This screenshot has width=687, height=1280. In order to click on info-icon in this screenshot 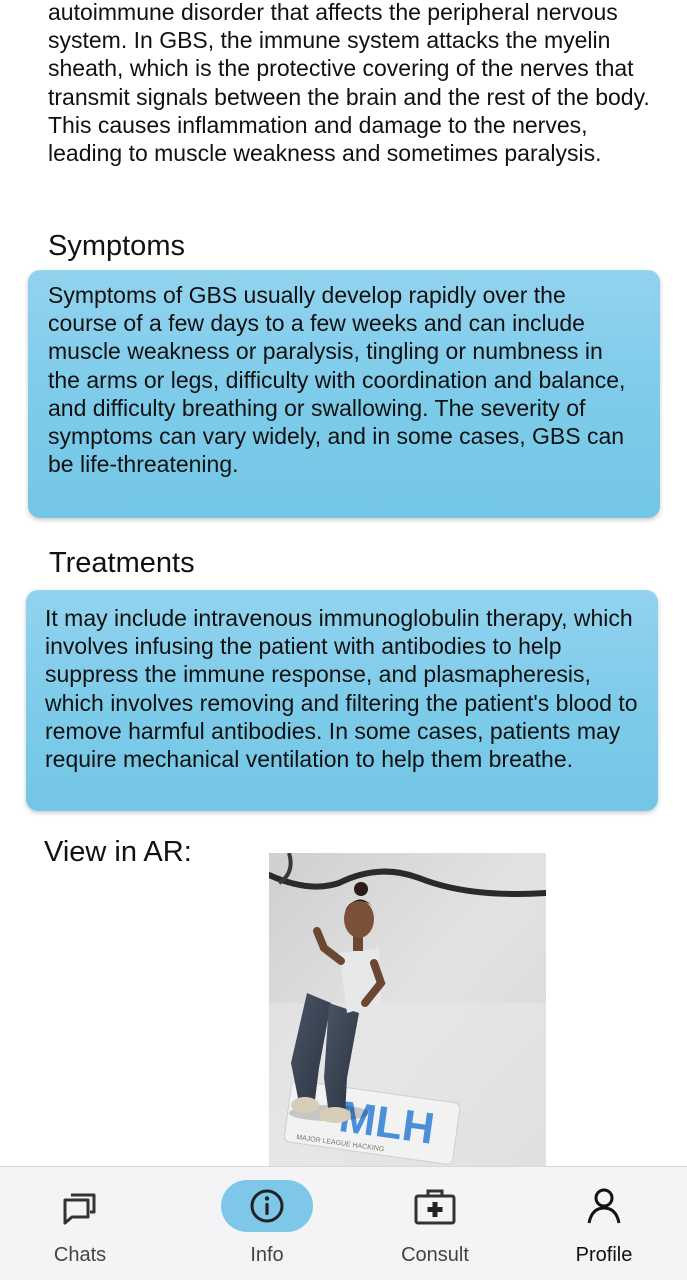, I will do `click(267, 1206)`.